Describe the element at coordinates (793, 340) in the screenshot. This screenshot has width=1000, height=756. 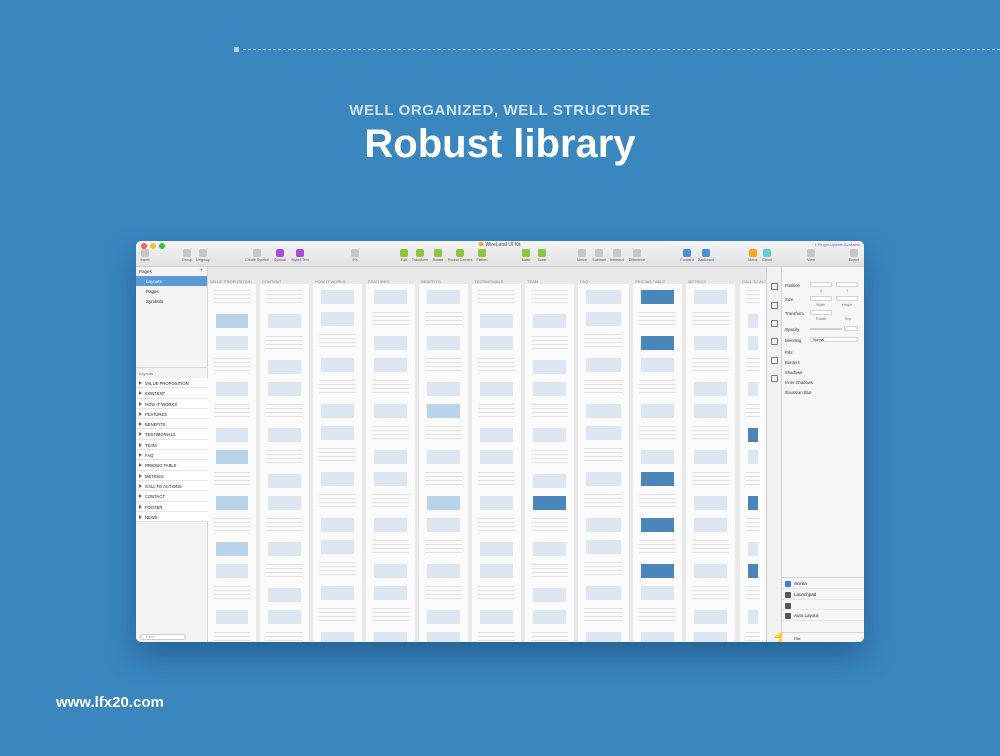
I see `blending-label: Blending` at that location.